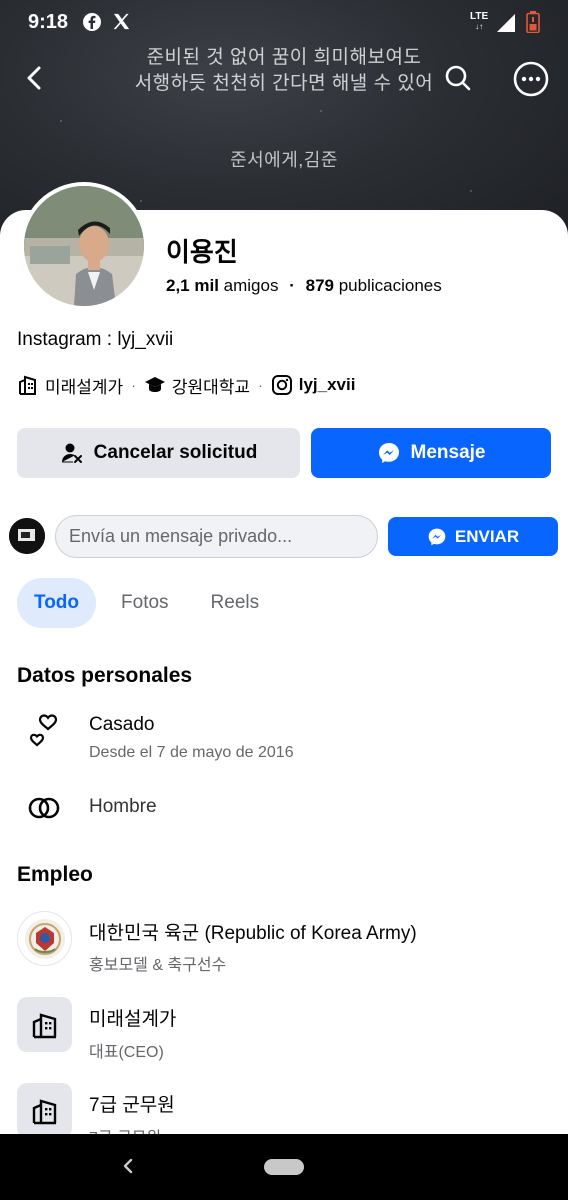 Image resolution: width=568 pixels, height=1200 pixels. What do you see at coordinates (71, 453) in the screenshot?
I see `user-cancel-icon` at bounding box center [71, 453].